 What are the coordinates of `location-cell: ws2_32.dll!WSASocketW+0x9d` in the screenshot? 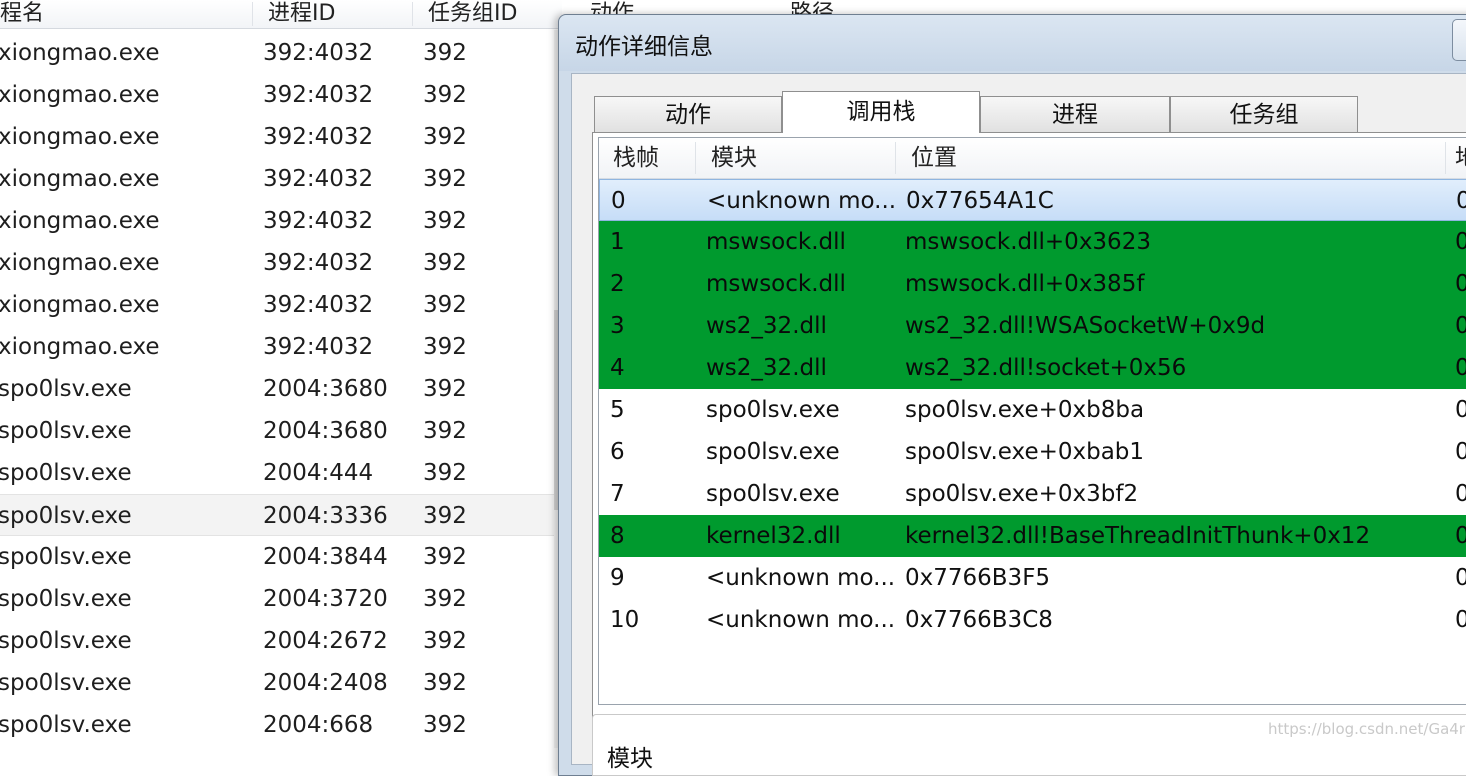 It's located at (1085, 326).